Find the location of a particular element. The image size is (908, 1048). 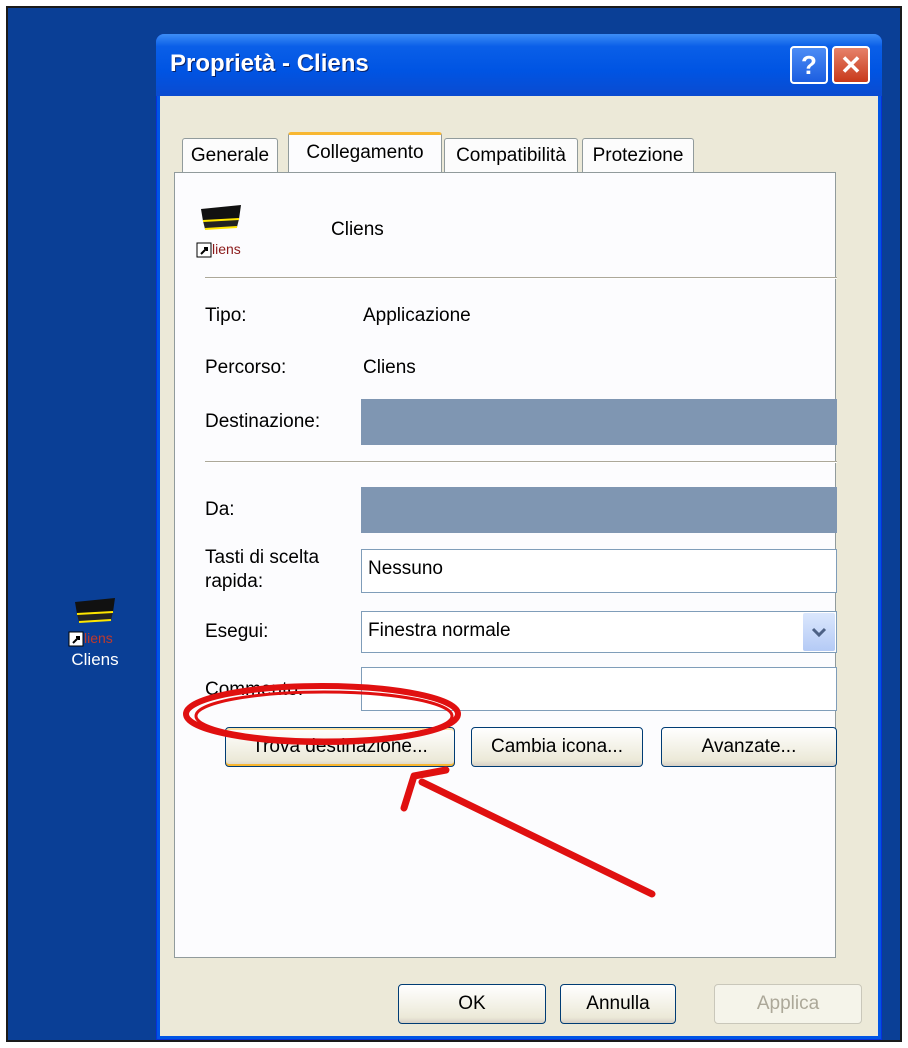

apply-button: Applica is located at coordinates (788, 1004).